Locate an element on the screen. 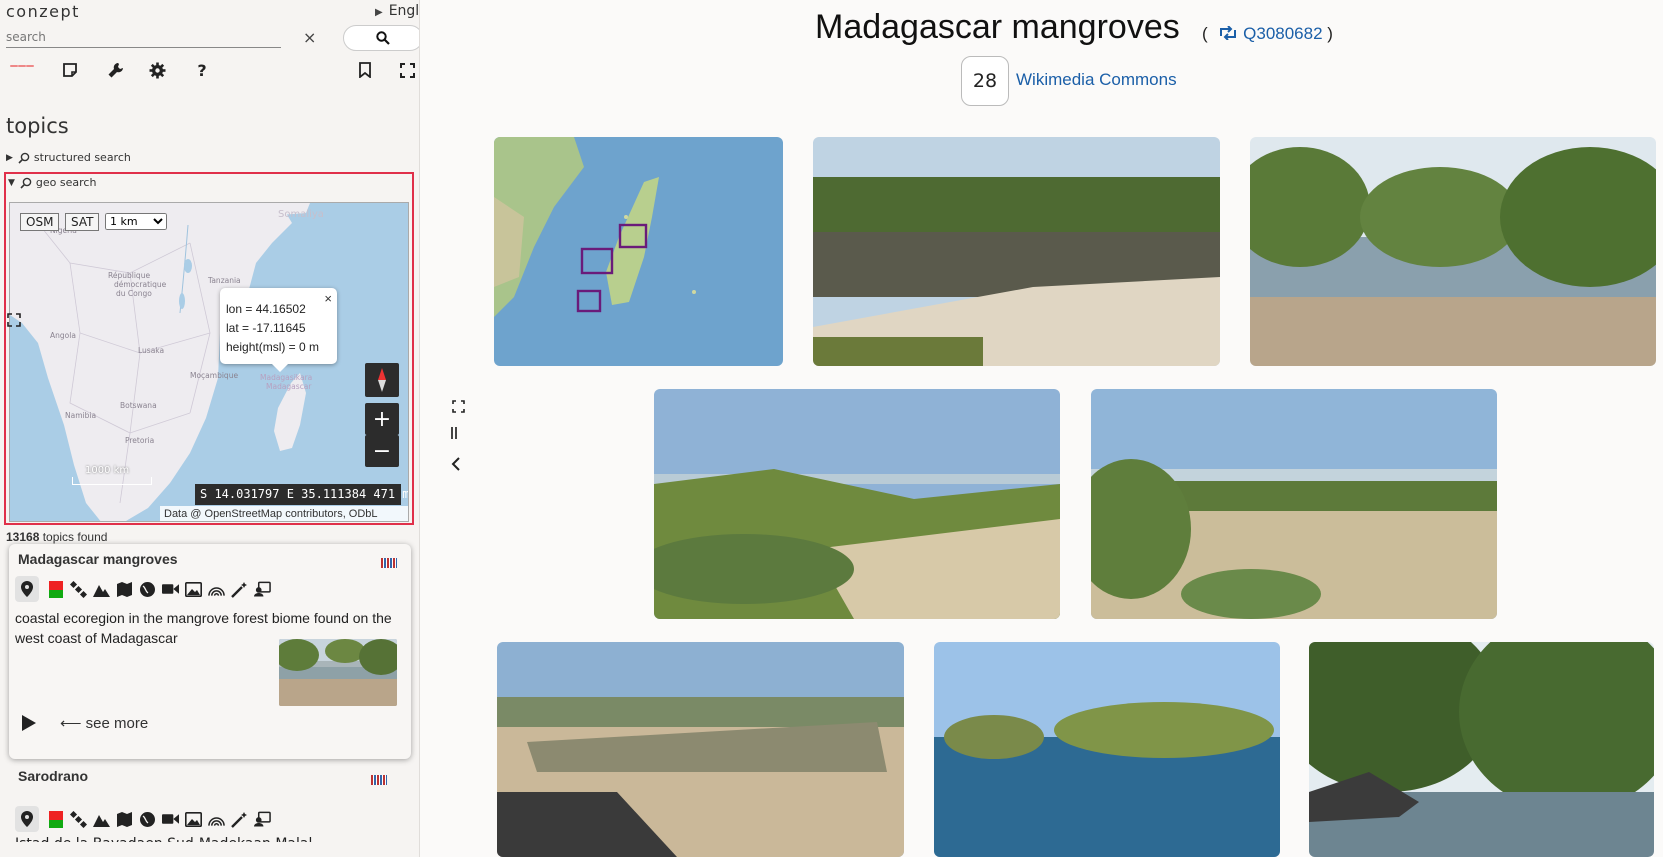  mouse-coordinates: S 14.031797 E 35.111384 471 m is located at coordinates (301, 494).